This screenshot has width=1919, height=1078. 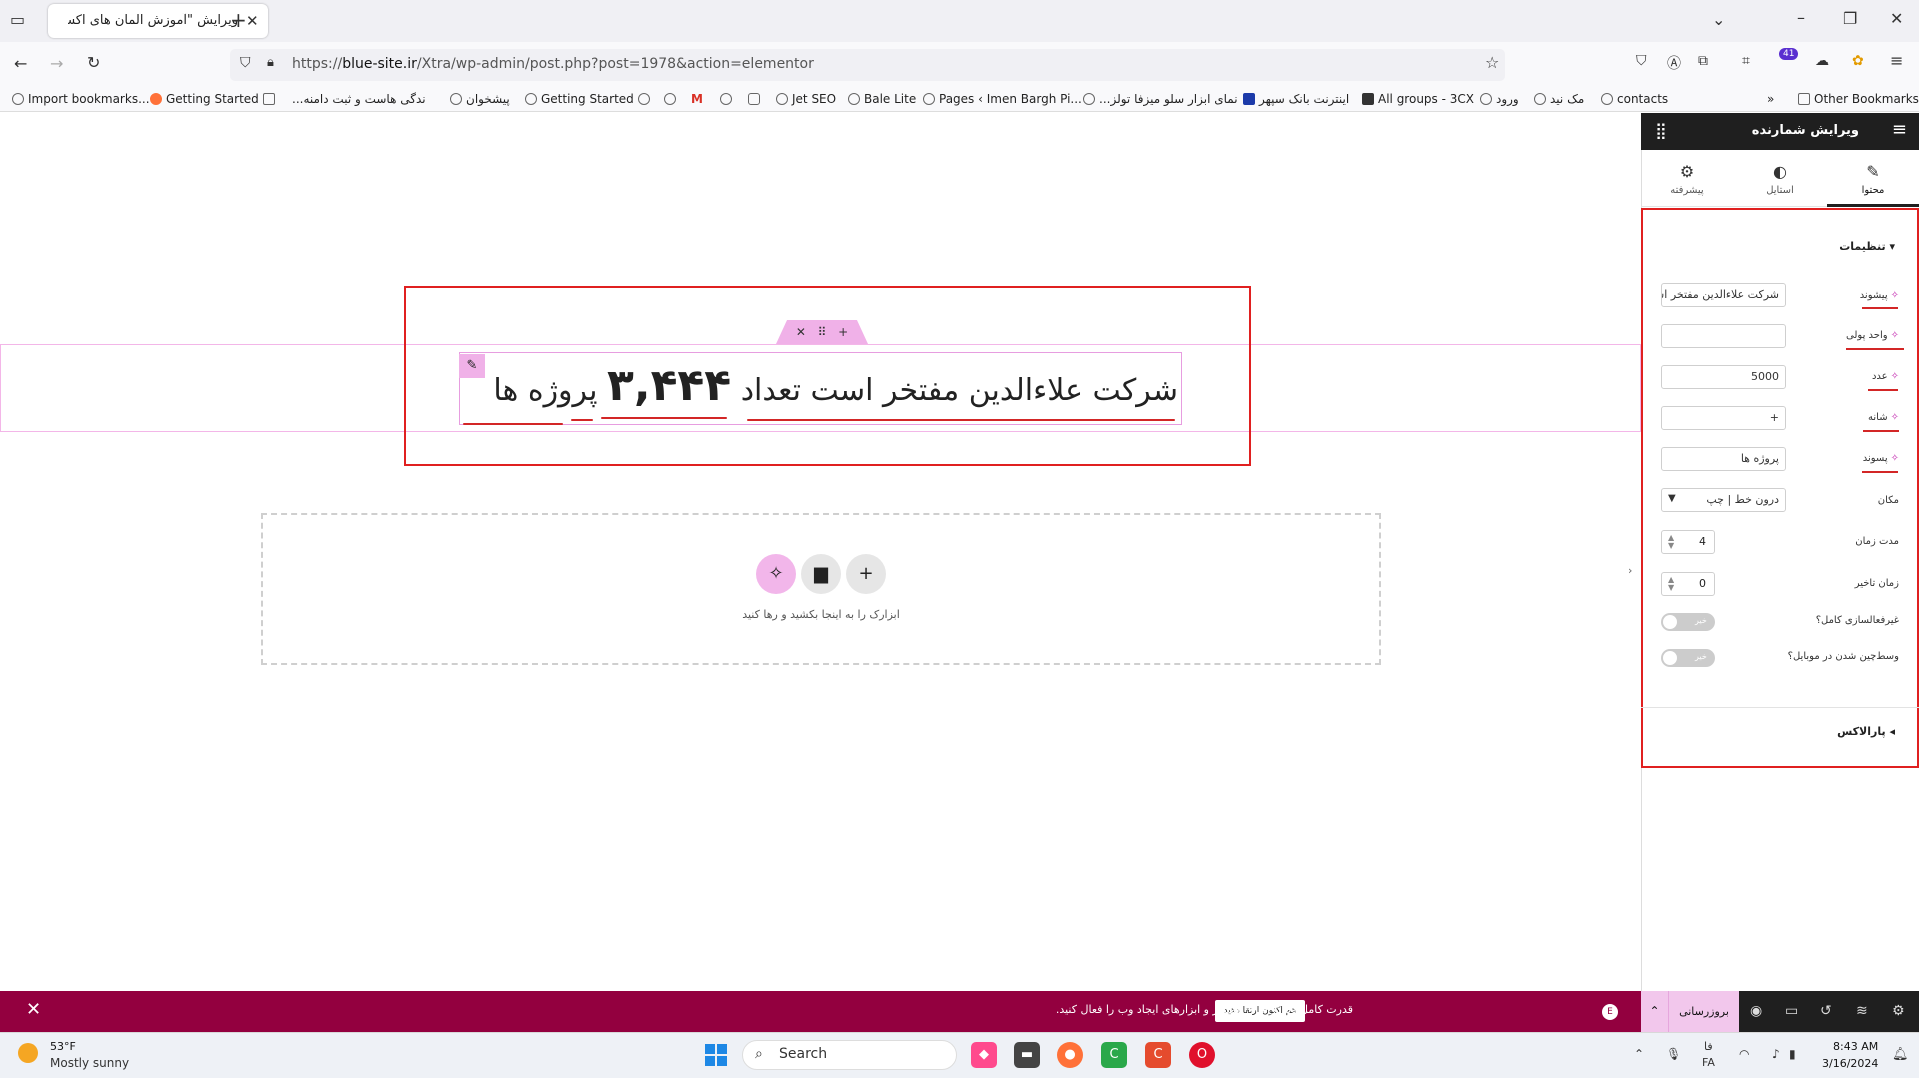 I want to click on back-icon: ←, so click(x=20, y=63).